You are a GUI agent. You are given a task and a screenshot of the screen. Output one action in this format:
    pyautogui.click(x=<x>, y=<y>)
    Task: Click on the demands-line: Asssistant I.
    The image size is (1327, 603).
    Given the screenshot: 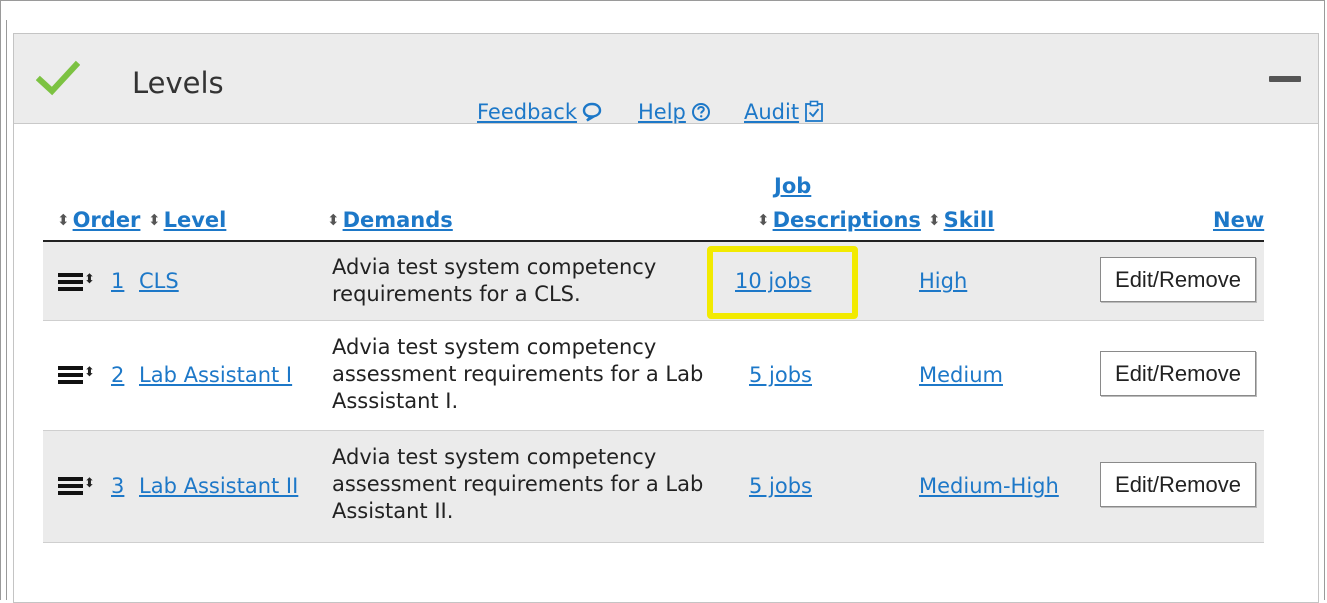 What is the action you would take?
    pyautogui.click(x=395, y=401)
    